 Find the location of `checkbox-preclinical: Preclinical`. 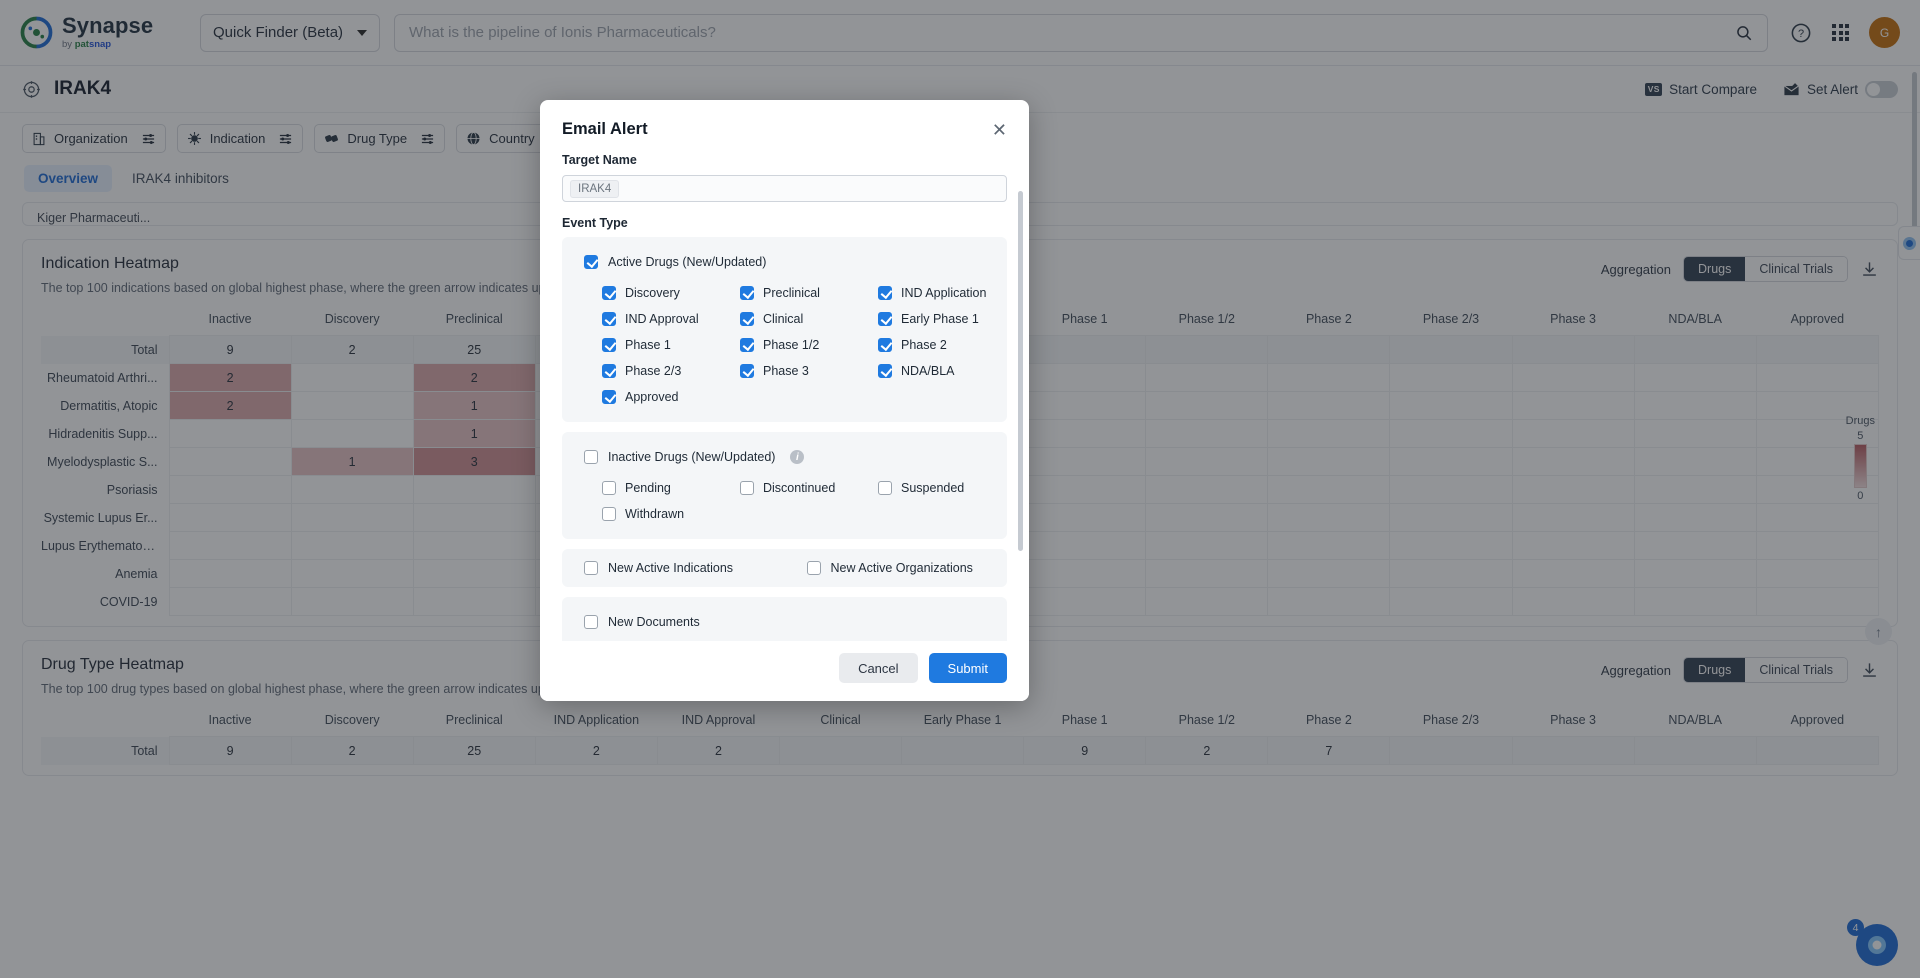

checkbox-preclinical: Preclinical is located at coordinates (809, 293).